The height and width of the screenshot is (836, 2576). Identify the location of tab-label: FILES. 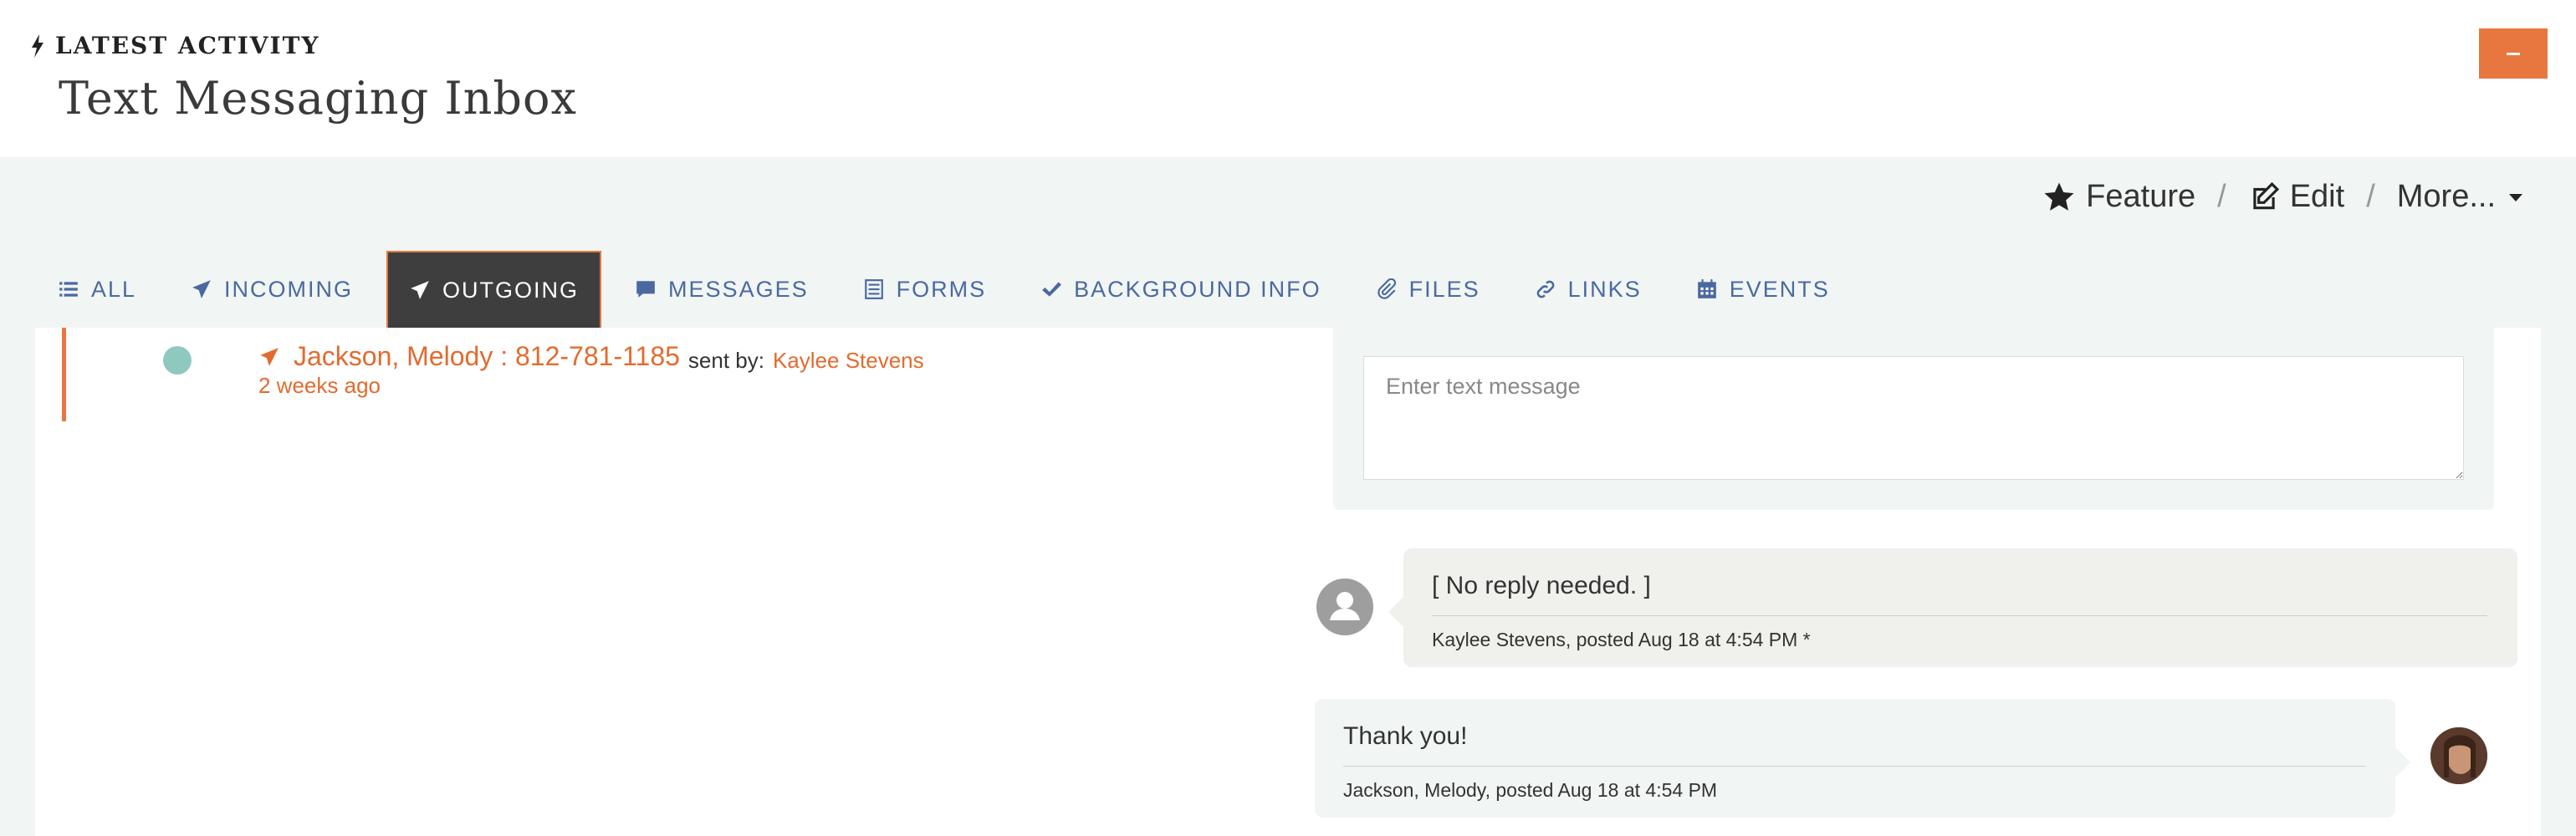
(1444, 289).